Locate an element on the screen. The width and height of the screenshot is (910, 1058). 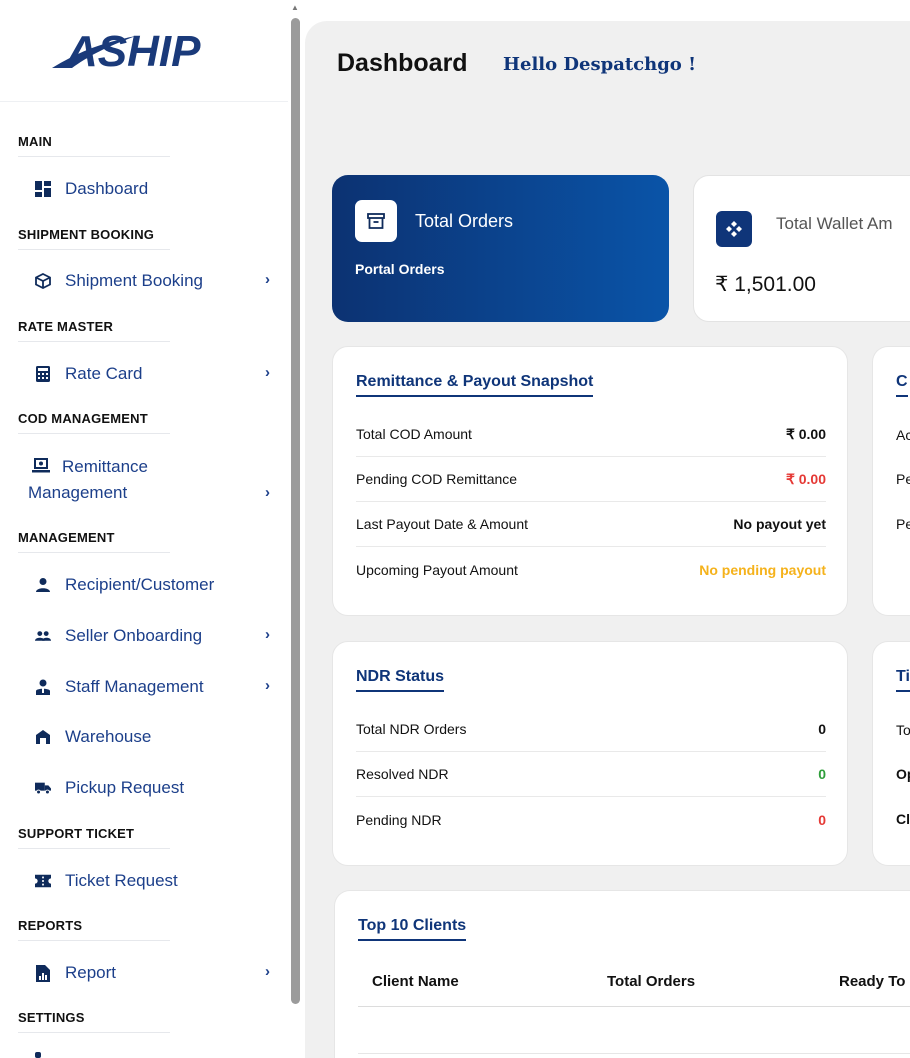
person-icon is located at coordinates (43, 585).